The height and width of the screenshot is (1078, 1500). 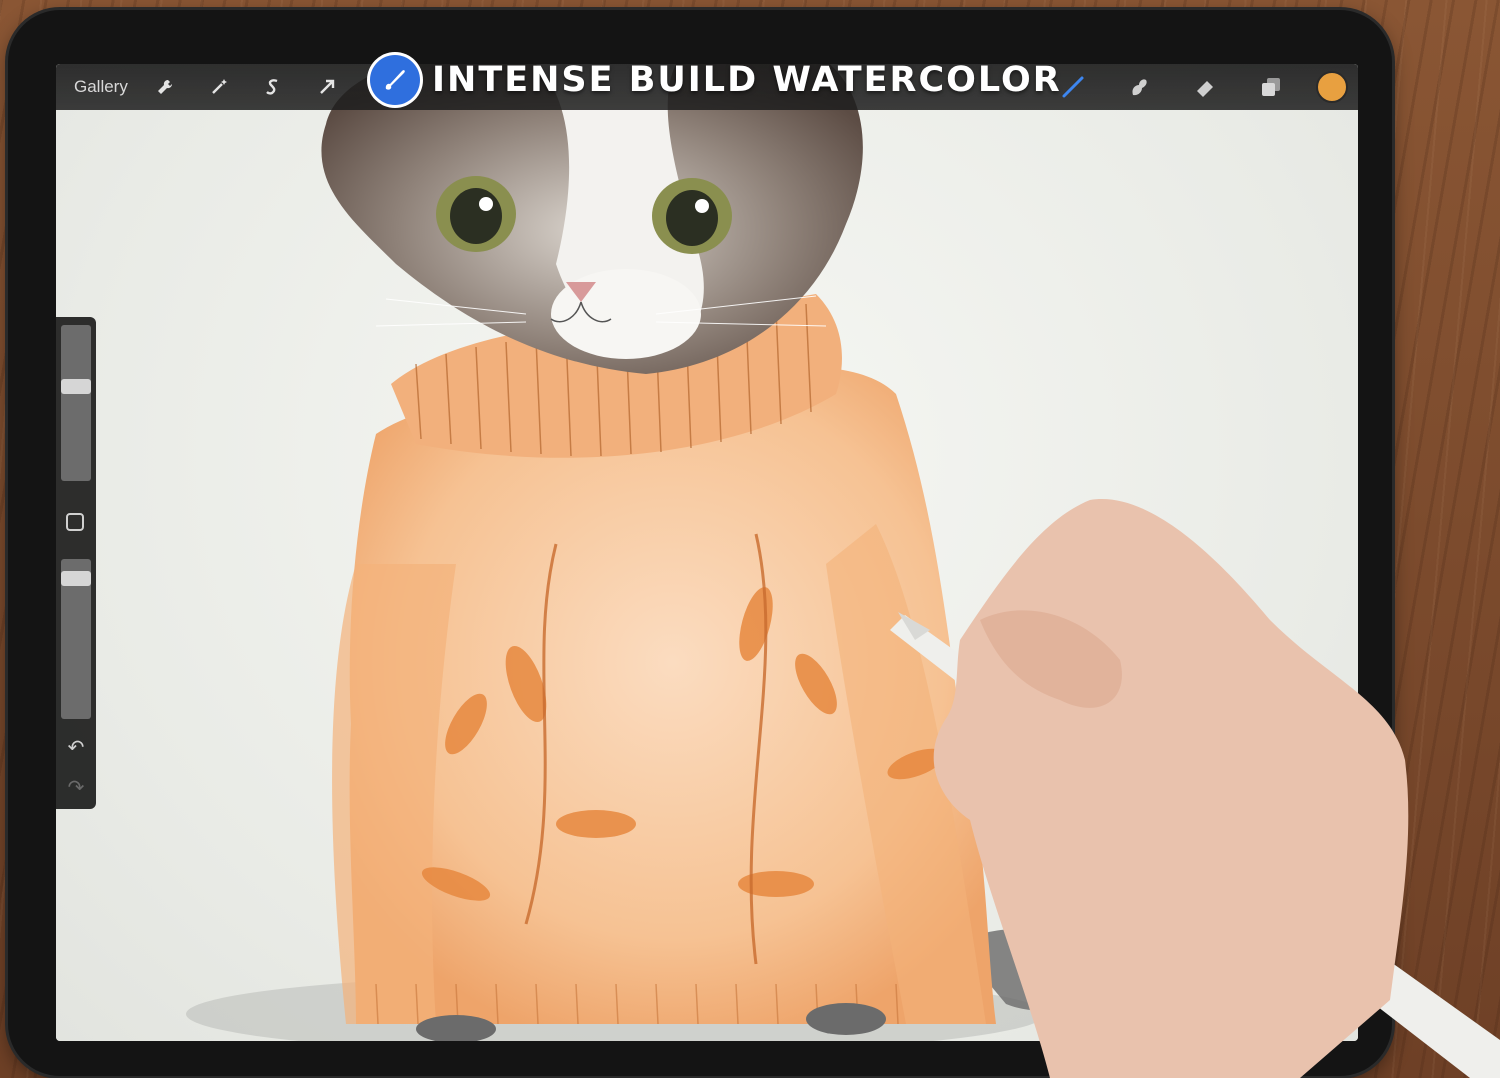 I want to click on smudge-icon, so click(x=1139, y=87).